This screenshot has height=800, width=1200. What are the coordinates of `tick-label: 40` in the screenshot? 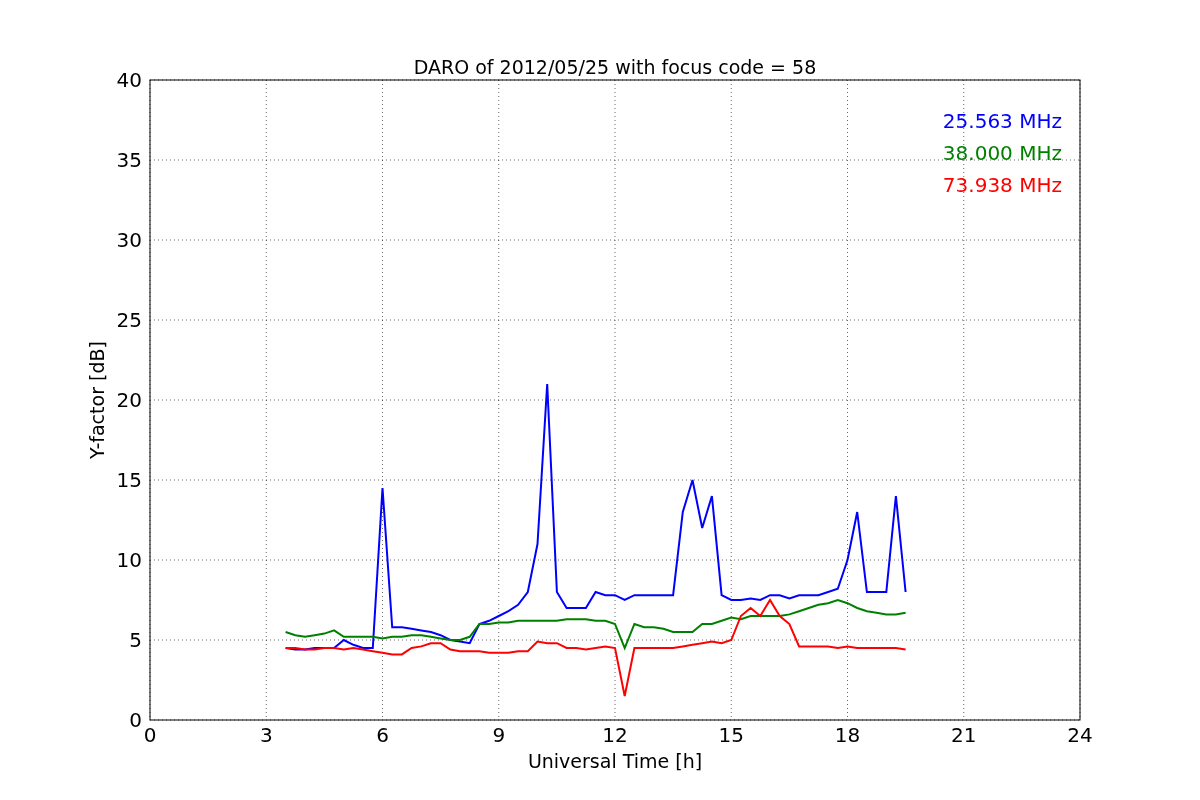 It's located at (129, 80).